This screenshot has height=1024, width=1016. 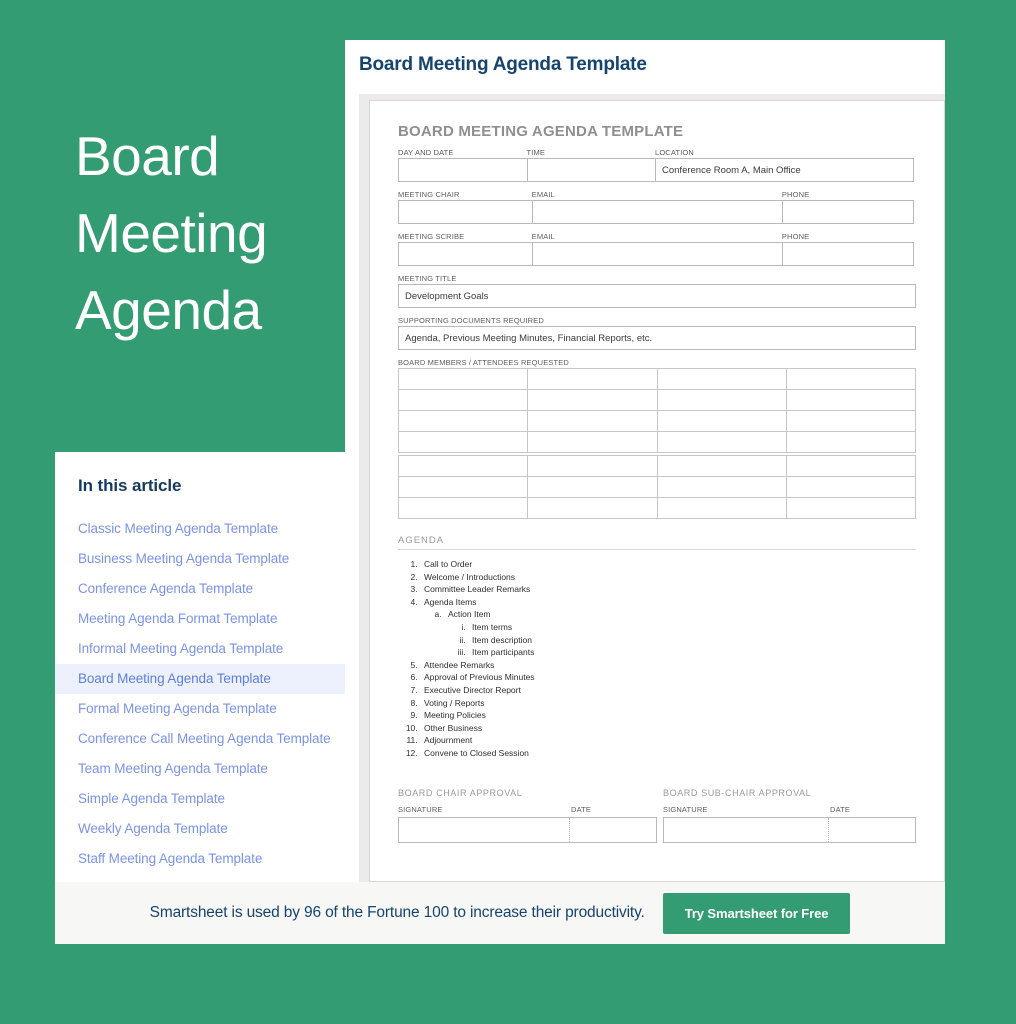 What do you see at coordinates (668, 564) in the screenshot?
I see `agenda-item: Call to Order` at bounding box center [668, 564].